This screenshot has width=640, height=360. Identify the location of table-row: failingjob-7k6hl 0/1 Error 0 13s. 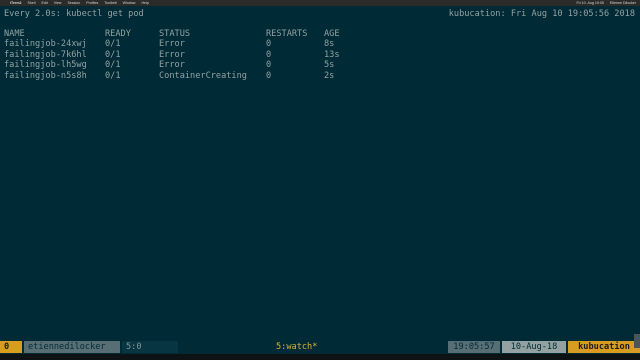
(320, 55).